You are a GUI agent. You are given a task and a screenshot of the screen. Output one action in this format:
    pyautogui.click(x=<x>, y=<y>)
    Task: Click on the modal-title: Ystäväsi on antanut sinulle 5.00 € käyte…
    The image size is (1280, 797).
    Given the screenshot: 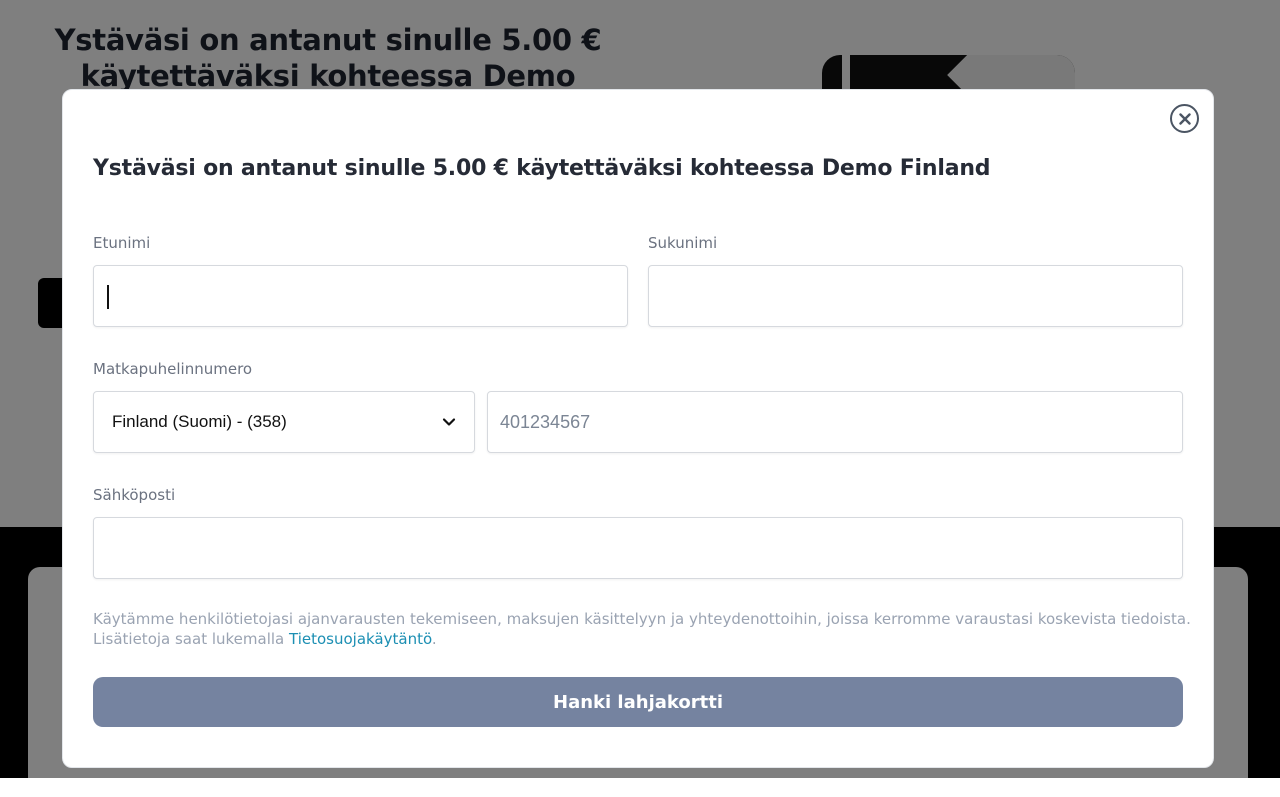 What is the action you would take?
    pyautogui.click(x=542, y=168)
    